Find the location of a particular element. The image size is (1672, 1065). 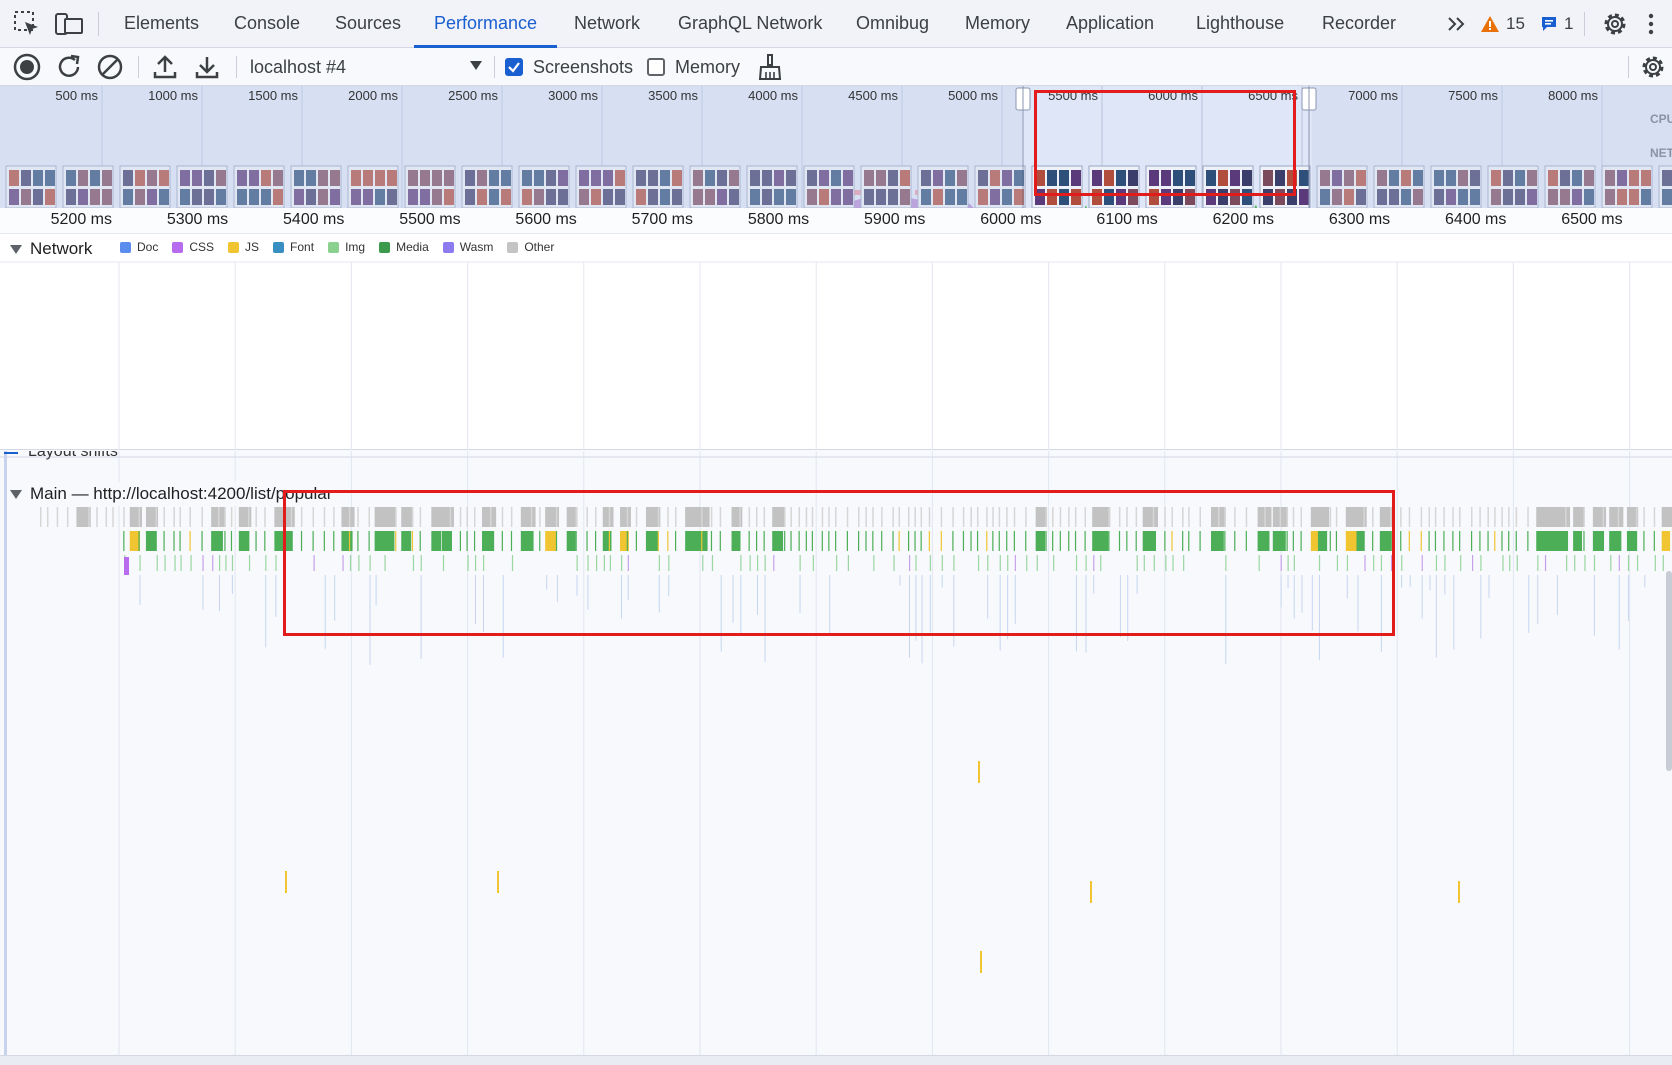

tab-network: Network is located at coordinates (607, 23).